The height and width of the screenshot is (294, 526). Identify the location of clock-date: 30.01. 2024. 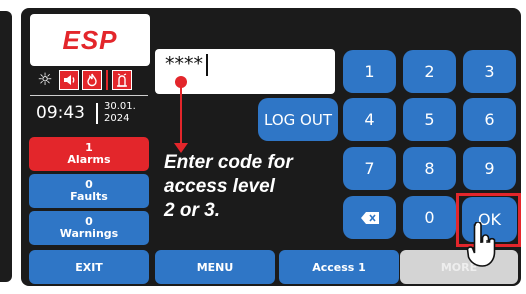
(120, 113).